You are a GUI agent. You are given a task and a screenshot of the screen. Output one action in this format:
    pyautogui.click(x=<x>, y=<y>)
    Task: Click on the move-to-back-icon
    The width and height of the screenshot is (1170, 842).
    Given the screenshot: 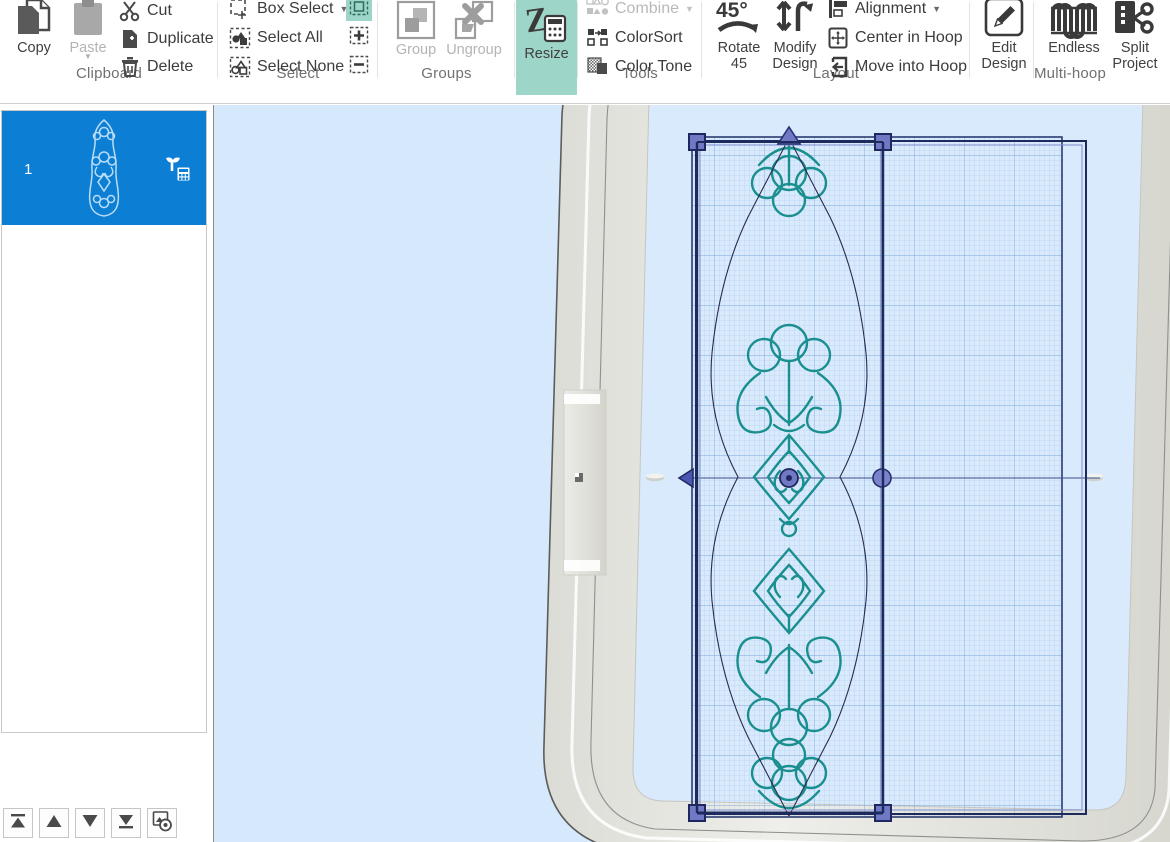 What is the action you would take?
    pyautogui.click(x=126, y=823)
    